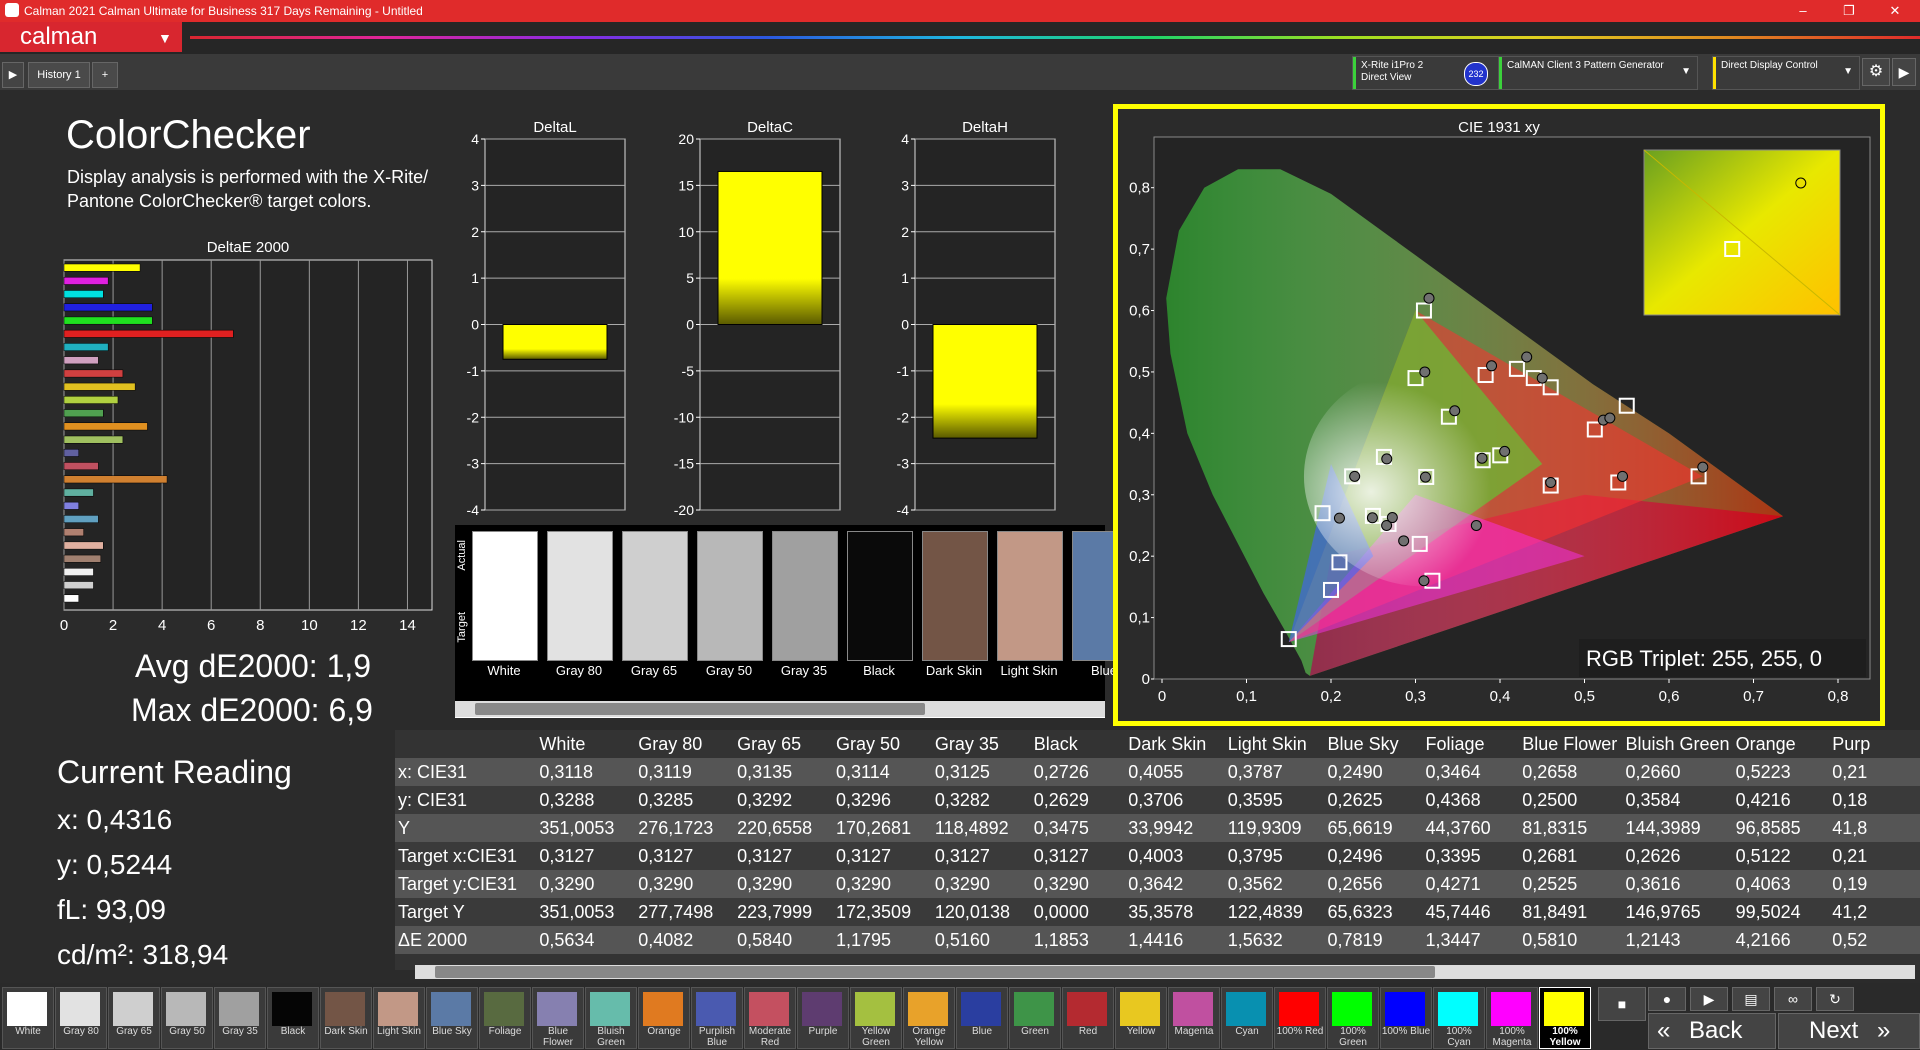 This screenshot has height=1050, width=1920. What do you see at coordinates (452, 1018) in the screenshot?
I see `swatch-blue-sky: Blue Sky` at bounding box center [452, 1018].